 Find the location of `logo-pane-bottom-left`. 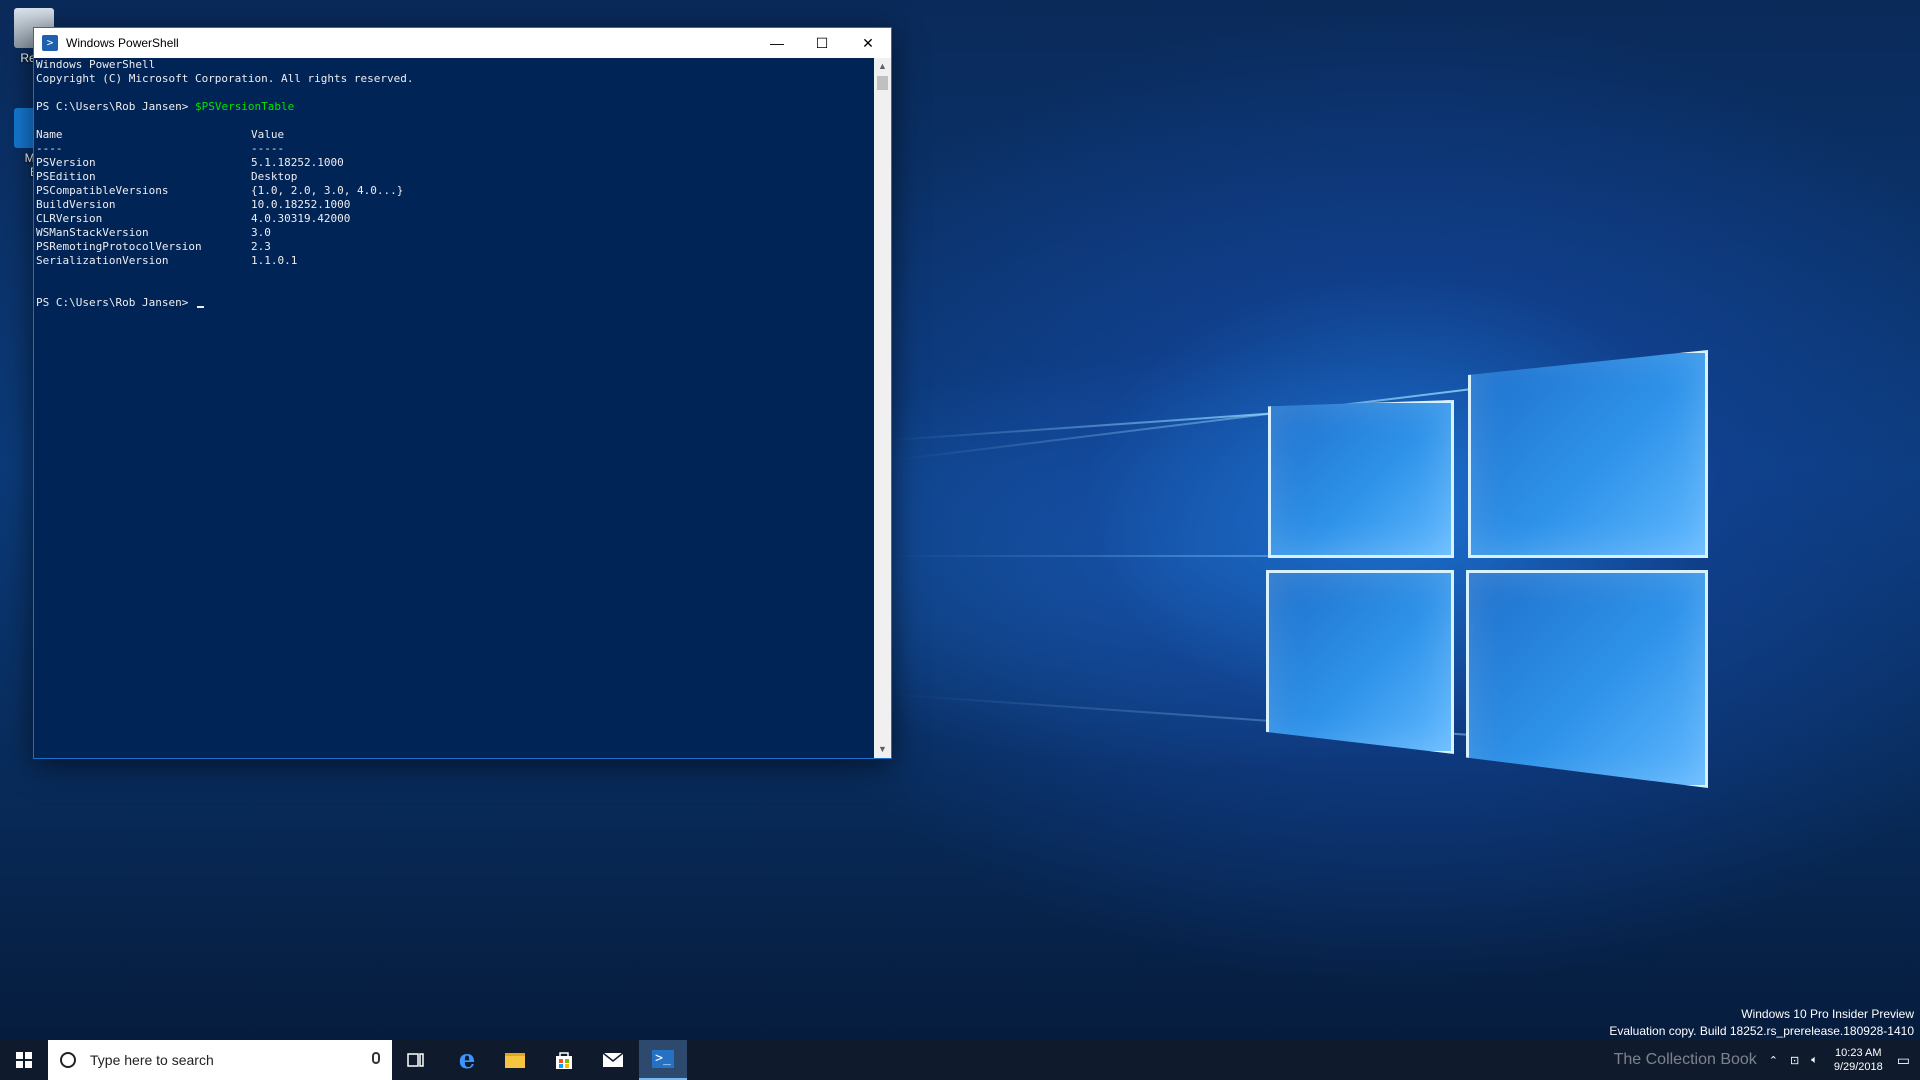

logo-pane-bottom-left is located at coordinates (1360, 662).